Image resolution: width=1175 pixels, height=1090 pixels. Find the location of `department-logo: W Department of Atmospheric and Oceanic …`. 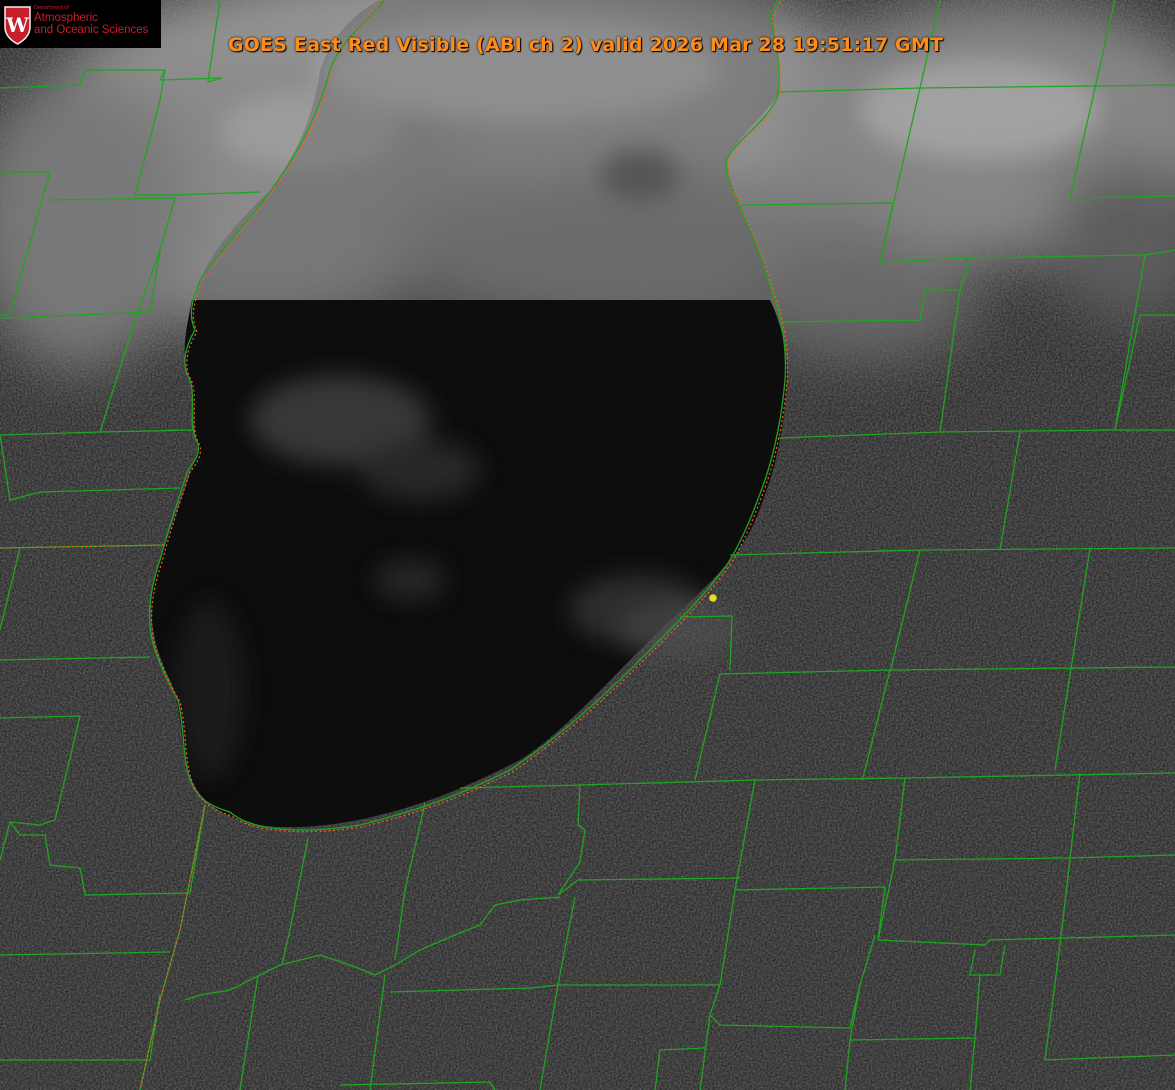

department-logo: W Department of Atmospheric and Oceanic … is located at coordinates (80, 24).